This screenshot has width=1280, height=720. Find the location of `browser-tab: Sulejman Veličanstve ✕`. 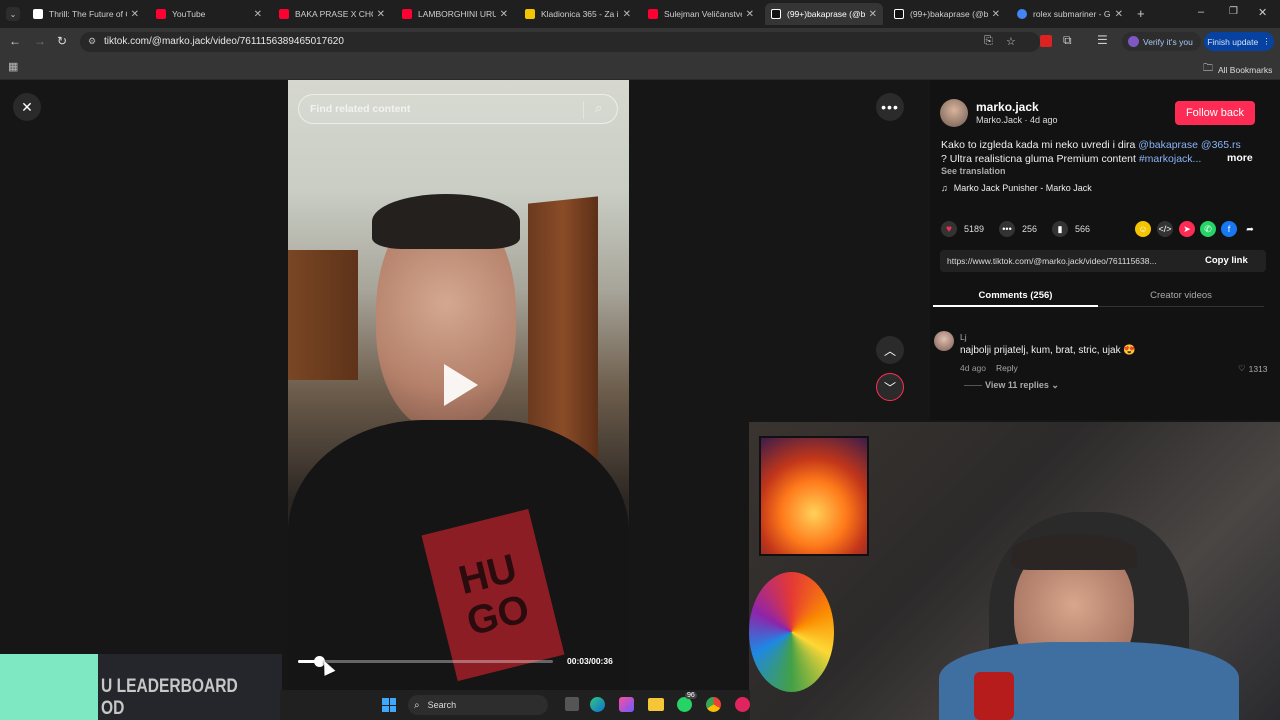

browser-tab: Sulejman Veličanstve ✕ is located at coordinates (701, 14).